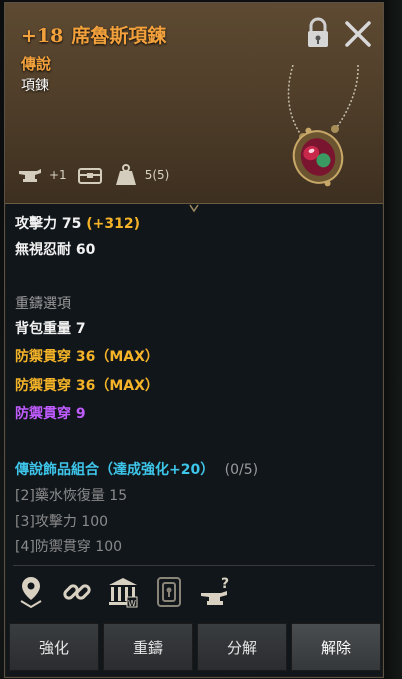  I want to click on enhance-button: 強化, so click(54, 647).